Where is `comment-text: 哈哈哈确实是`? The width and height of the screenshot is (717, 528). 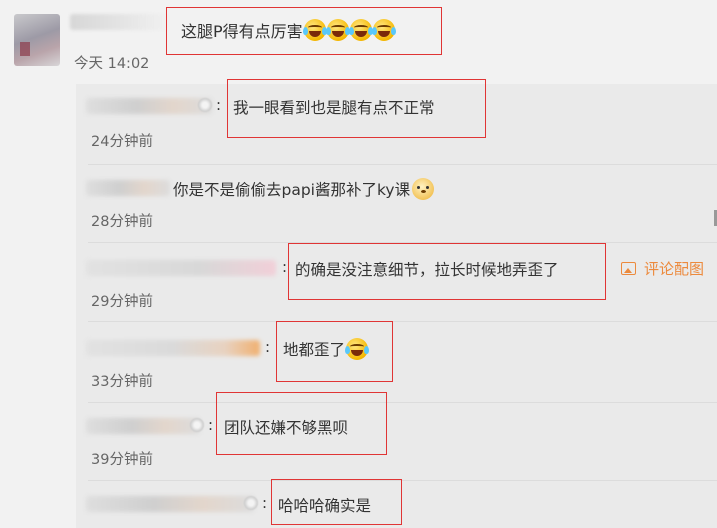
comment-text: 哈哈哈确实是 is located at coordinates (325, 506).